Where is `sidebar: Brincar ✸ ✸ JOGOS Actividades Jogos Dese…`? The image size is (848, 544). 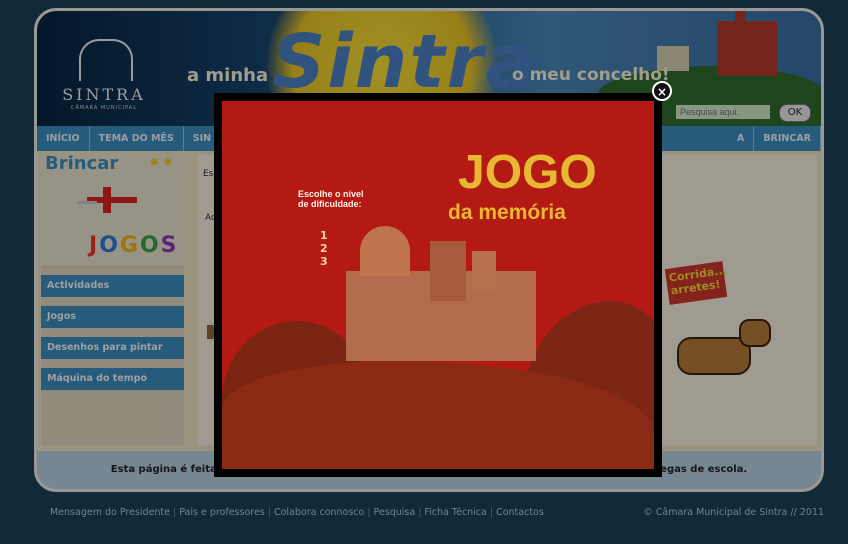
sidebar: Brincar ✸ ✸ JOGOS Actividades Jogos Dese… is located at coordinates (112, 299).